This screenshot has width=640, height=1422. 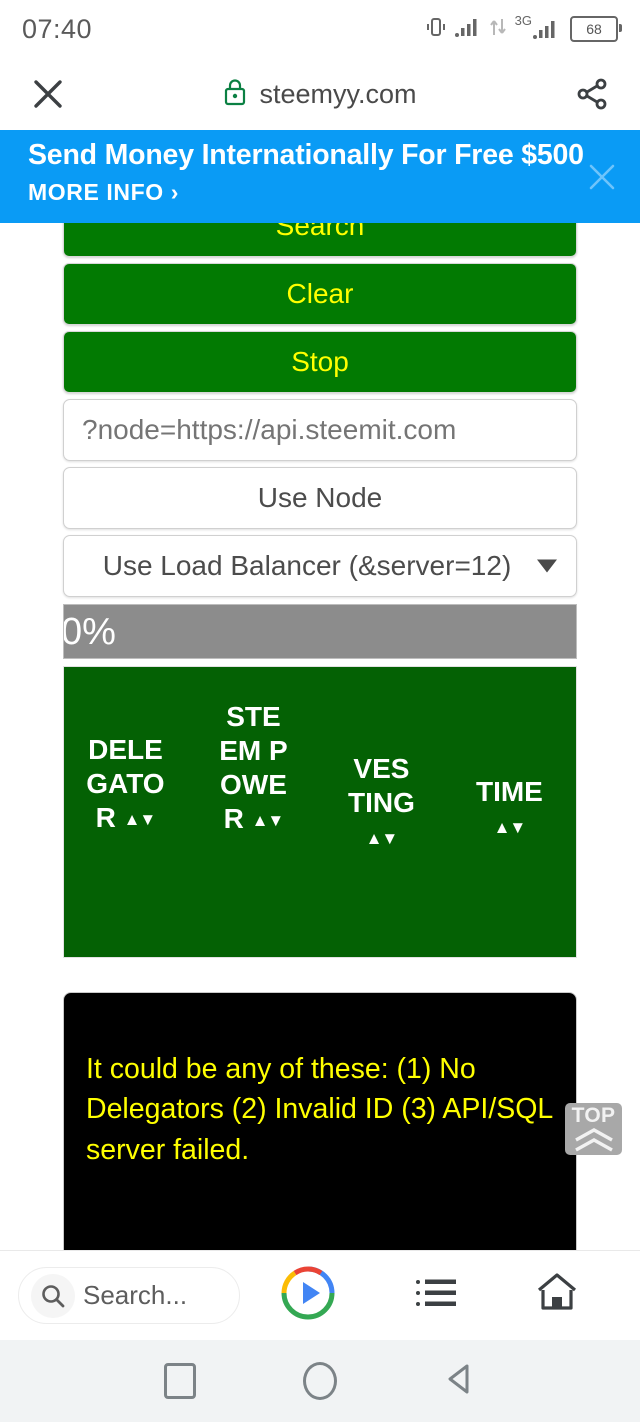 I want to click on load-balancer-selected-value: Use Load Balancer (&server=12), so click(x=320, y=566).